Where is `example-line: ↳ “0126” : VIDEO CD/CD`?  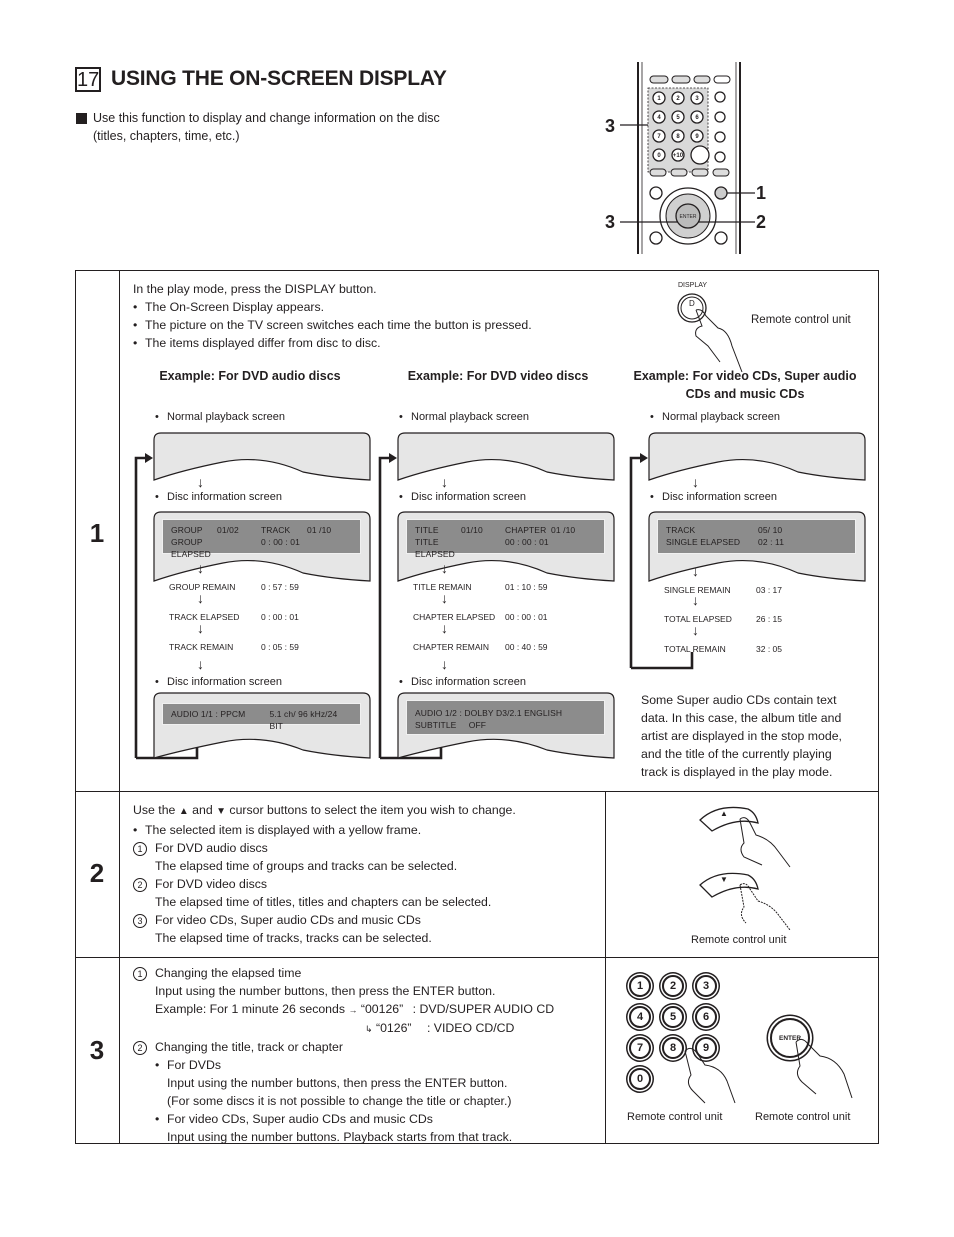 example-line: ↳ “0126” : VIDEO CD/CD is located at coordinates (368, 1028).